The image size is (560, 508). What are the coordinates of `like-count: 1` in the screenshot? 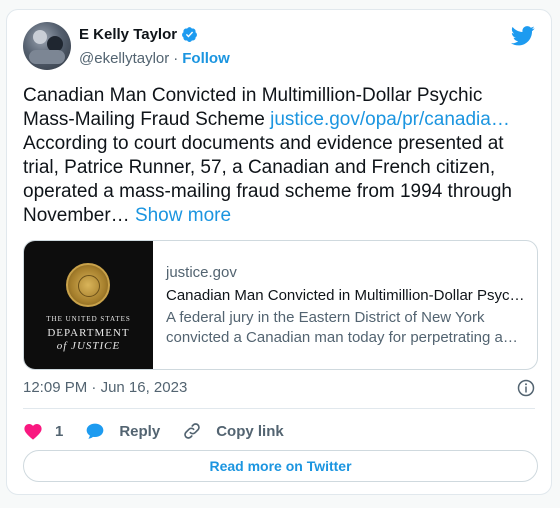 It's located at (59, 431).